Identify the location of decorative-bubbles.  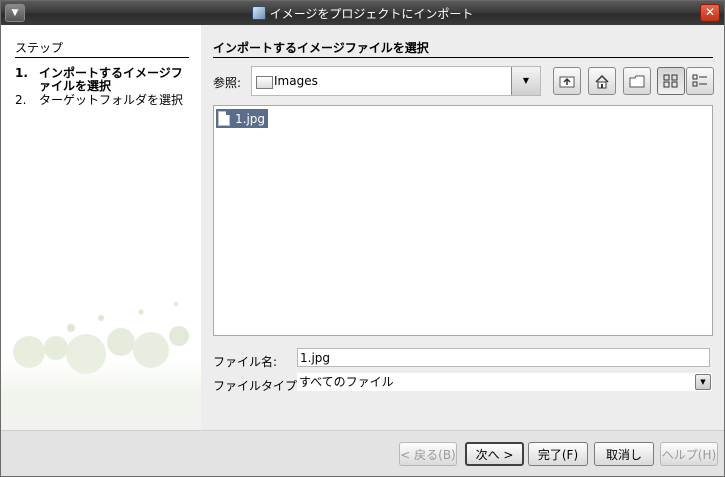
(101, 366).